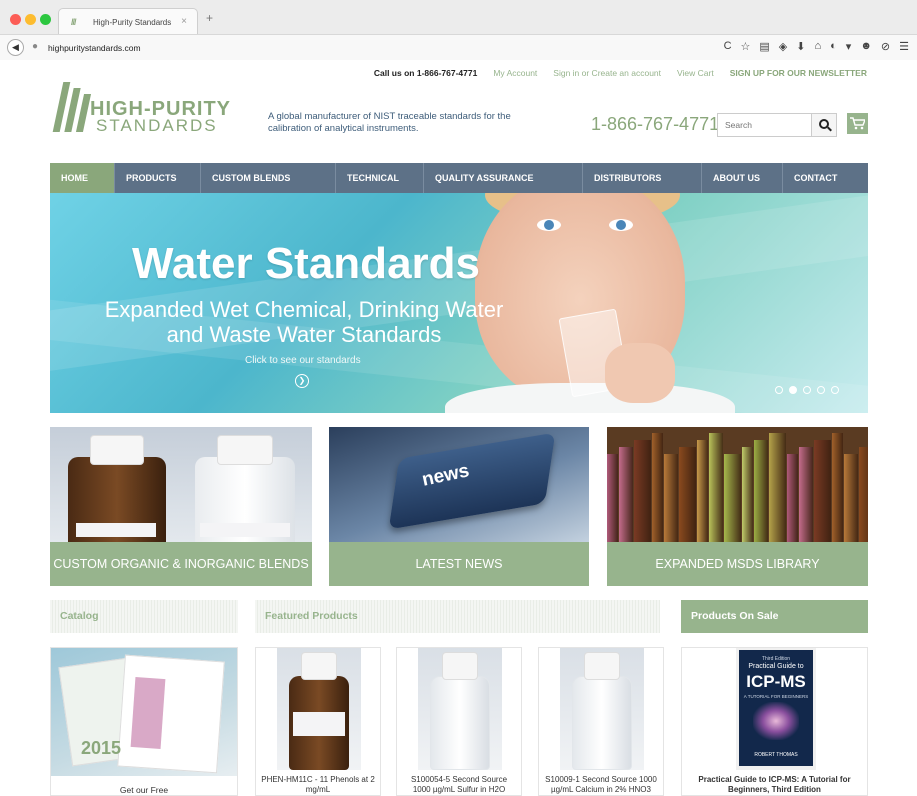 The image size is (917, 796). I want to click on nav-about-us: ABOUT US, so click(742, 178).